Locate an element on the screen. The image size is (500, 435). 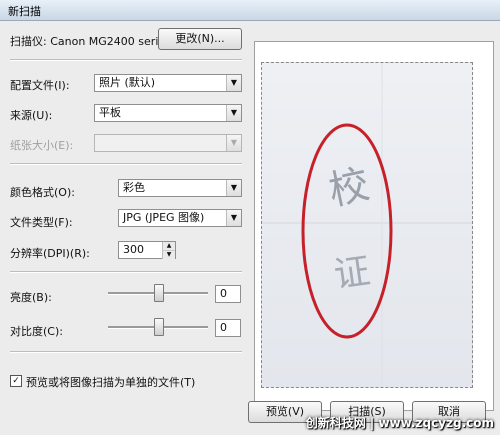
profile-select: 照片 (默认) ▼ is located at coordinates (168, 83).